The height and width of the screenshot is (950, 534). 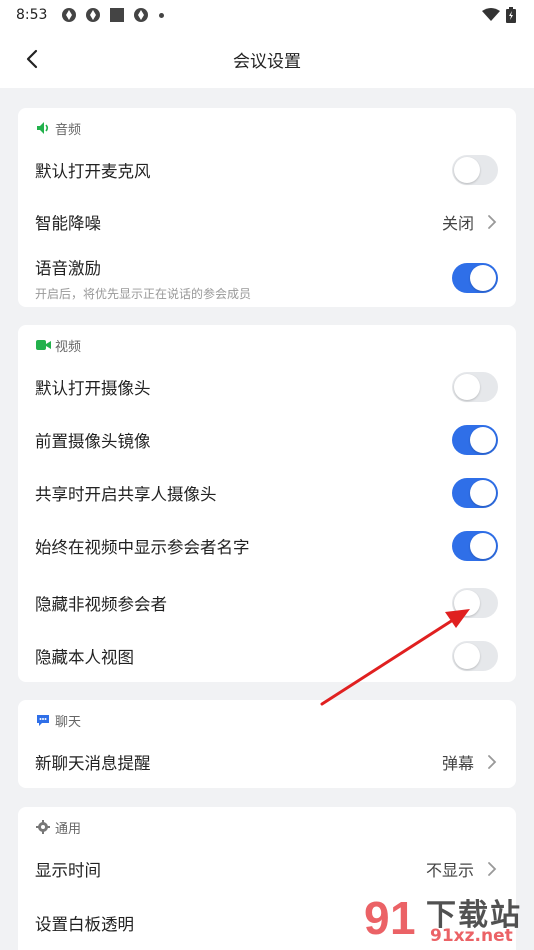 I want to click on setting-label: 默认打开麦克风, so click(x=93, y=171).